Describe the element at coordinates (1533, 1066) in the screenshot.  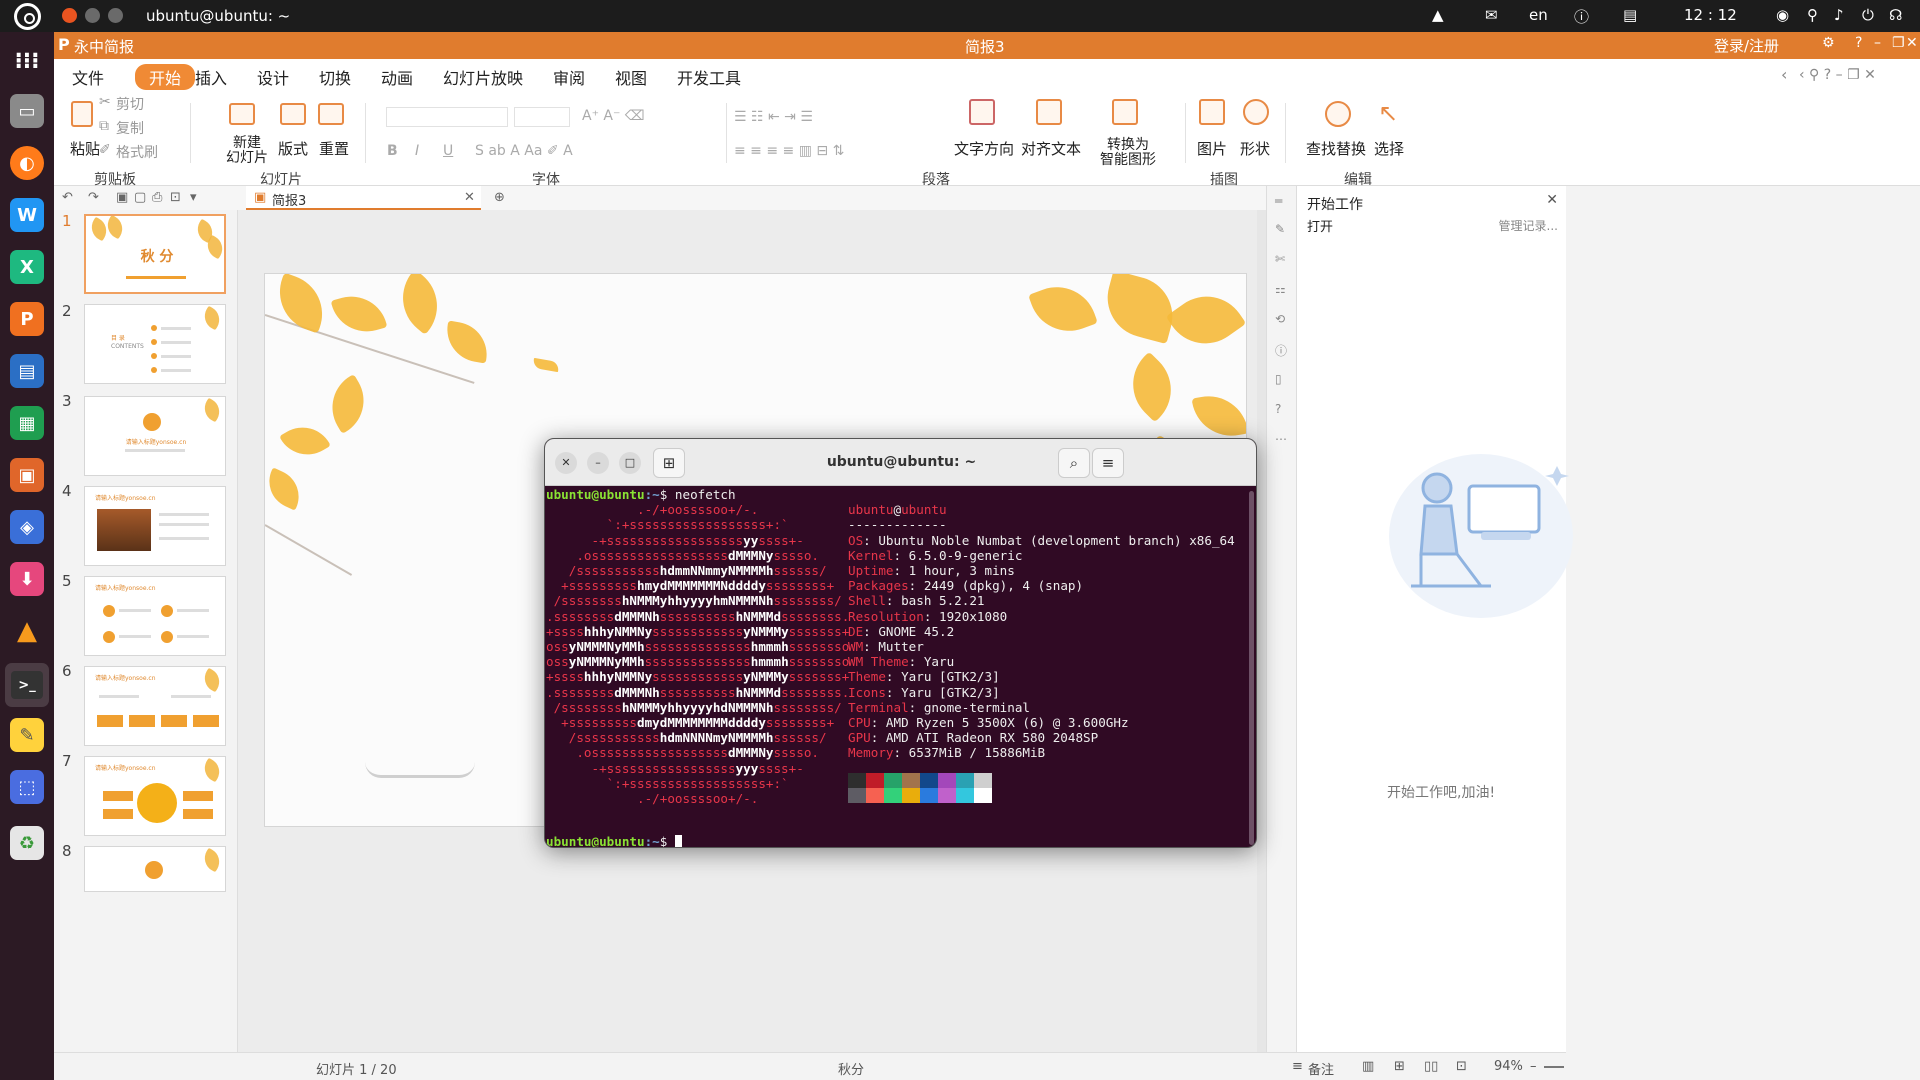
I see `zoom-out-icon: –` at that location.